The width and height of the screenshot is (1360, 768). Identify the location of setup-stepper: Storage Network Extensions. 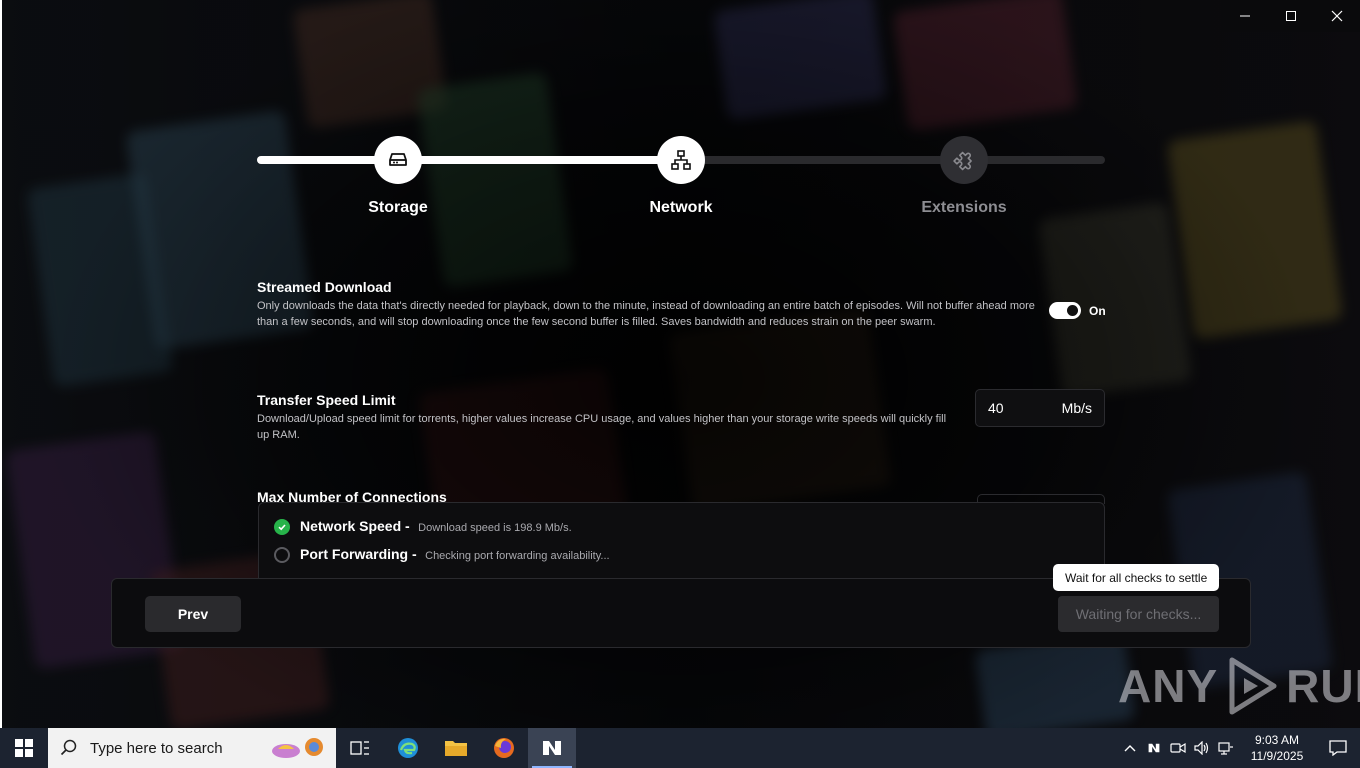
(681, 181).